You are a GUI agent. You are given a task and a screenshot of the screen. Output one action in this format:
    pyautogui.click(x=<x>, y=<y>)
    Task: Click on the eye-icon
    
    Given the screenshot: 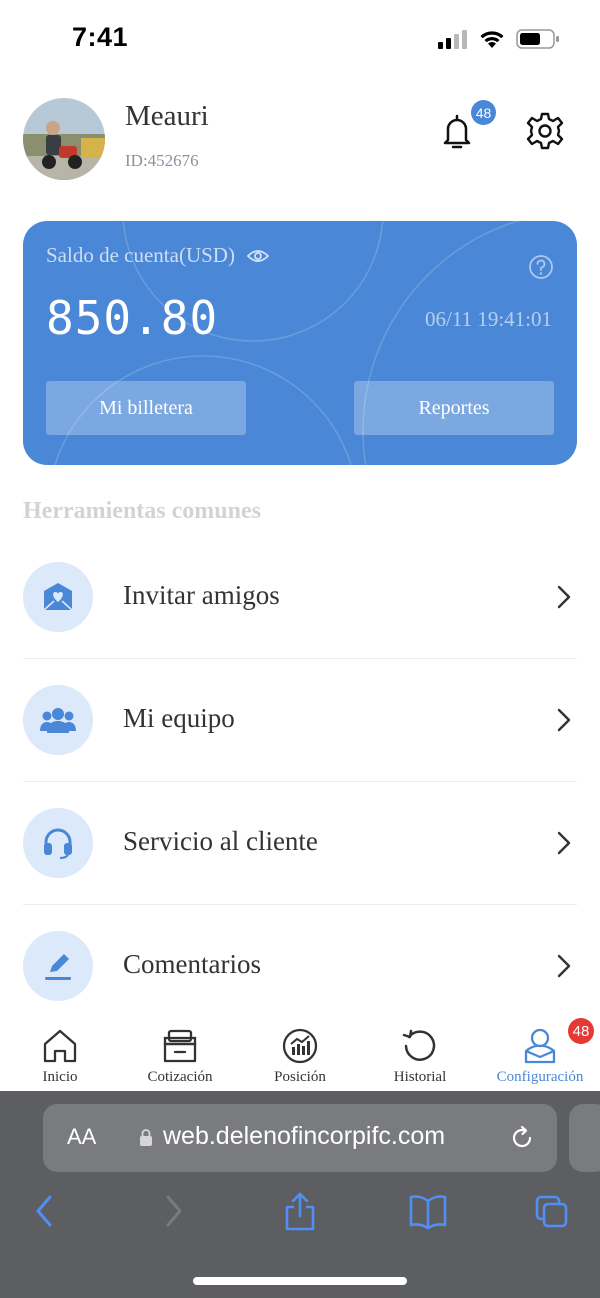 What is the action you would take?
    pyautogui.click(x=257, y=256)
    